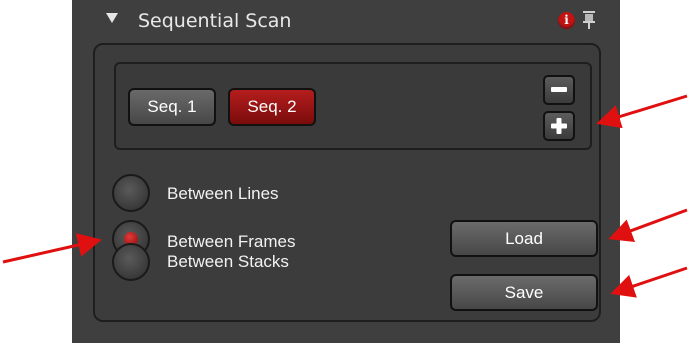 The width and height of the screenshot is (690, 343). I want to click on arrow-to-save, so click(649, 282).